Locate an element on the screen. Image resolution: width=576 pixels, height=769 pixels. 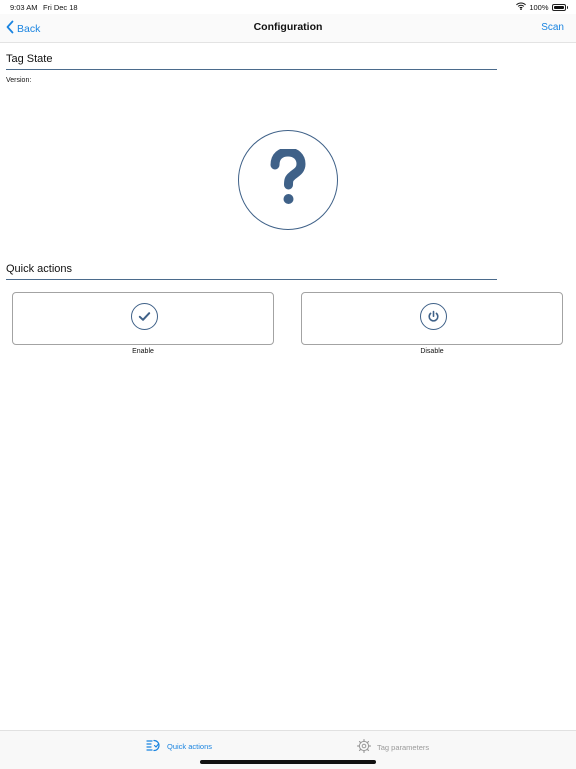
checkmark-icon is located at coordinates (144, 316).